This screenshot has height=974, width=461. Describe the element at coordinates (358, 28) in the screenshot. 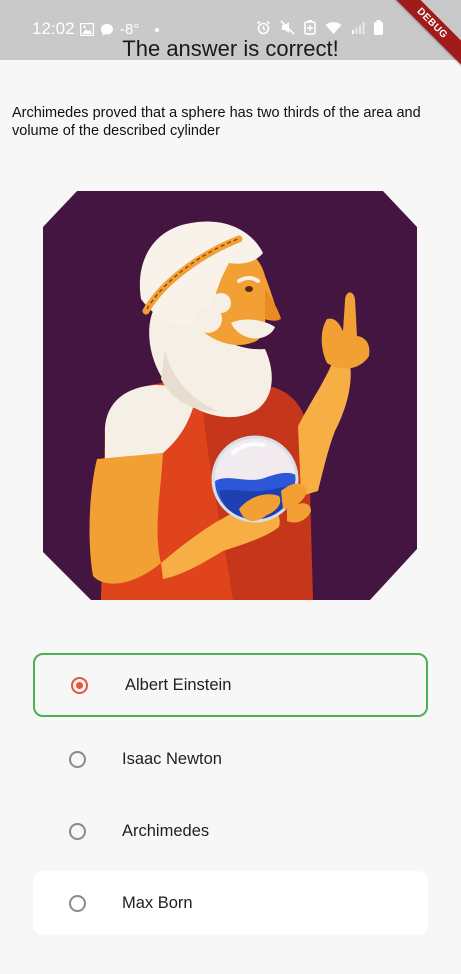

I see `signal-icon` at that location.